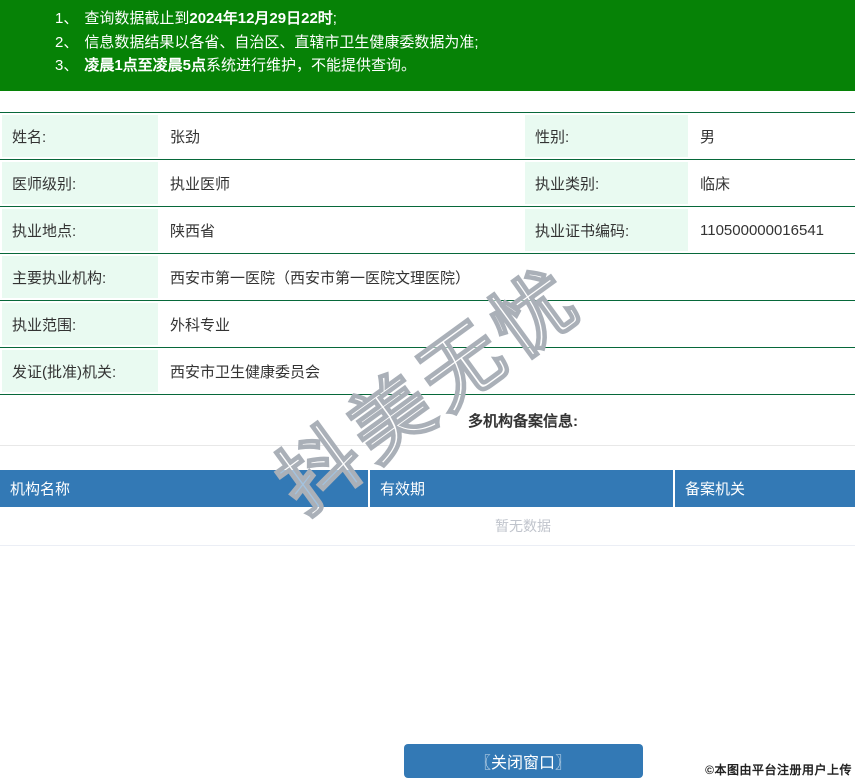 This screenshot has height=780, width=855. Describe the element at coordinates (267, 42) in the screenshot. I see `notice-line-2: 2、 信息数据结果以各省、自治区、直辖市卫生健康委数据为准;` at that location.